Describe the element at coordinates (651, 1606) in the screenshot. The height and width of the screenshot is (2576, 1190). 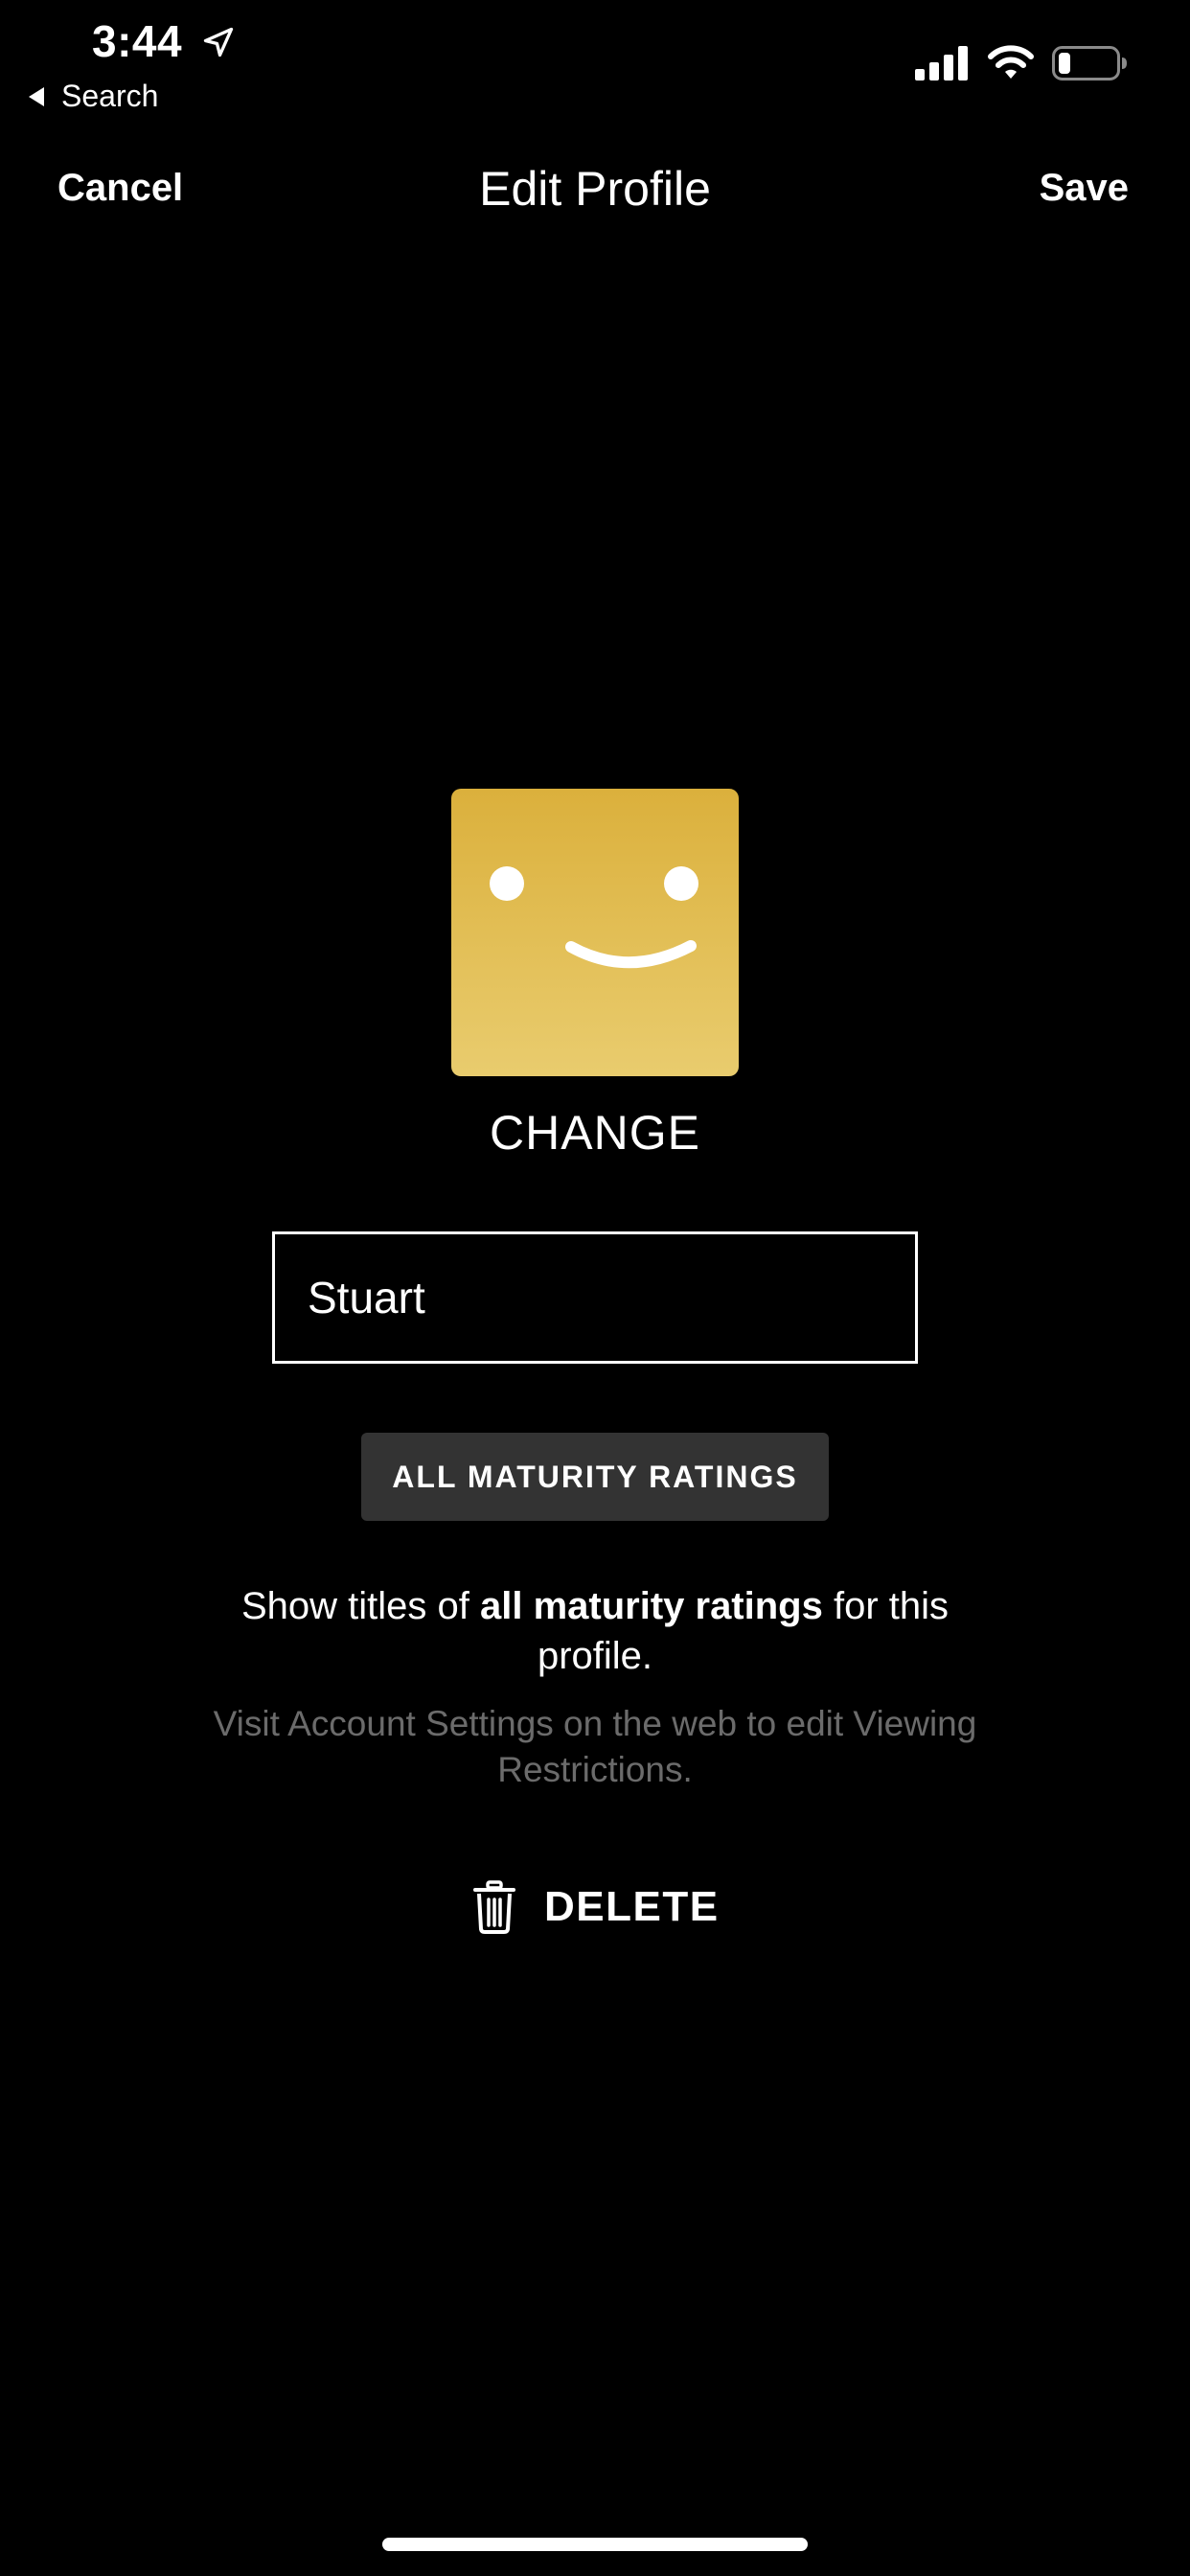
I see `maturity-desc-bold: all maturity ratings` at that location.